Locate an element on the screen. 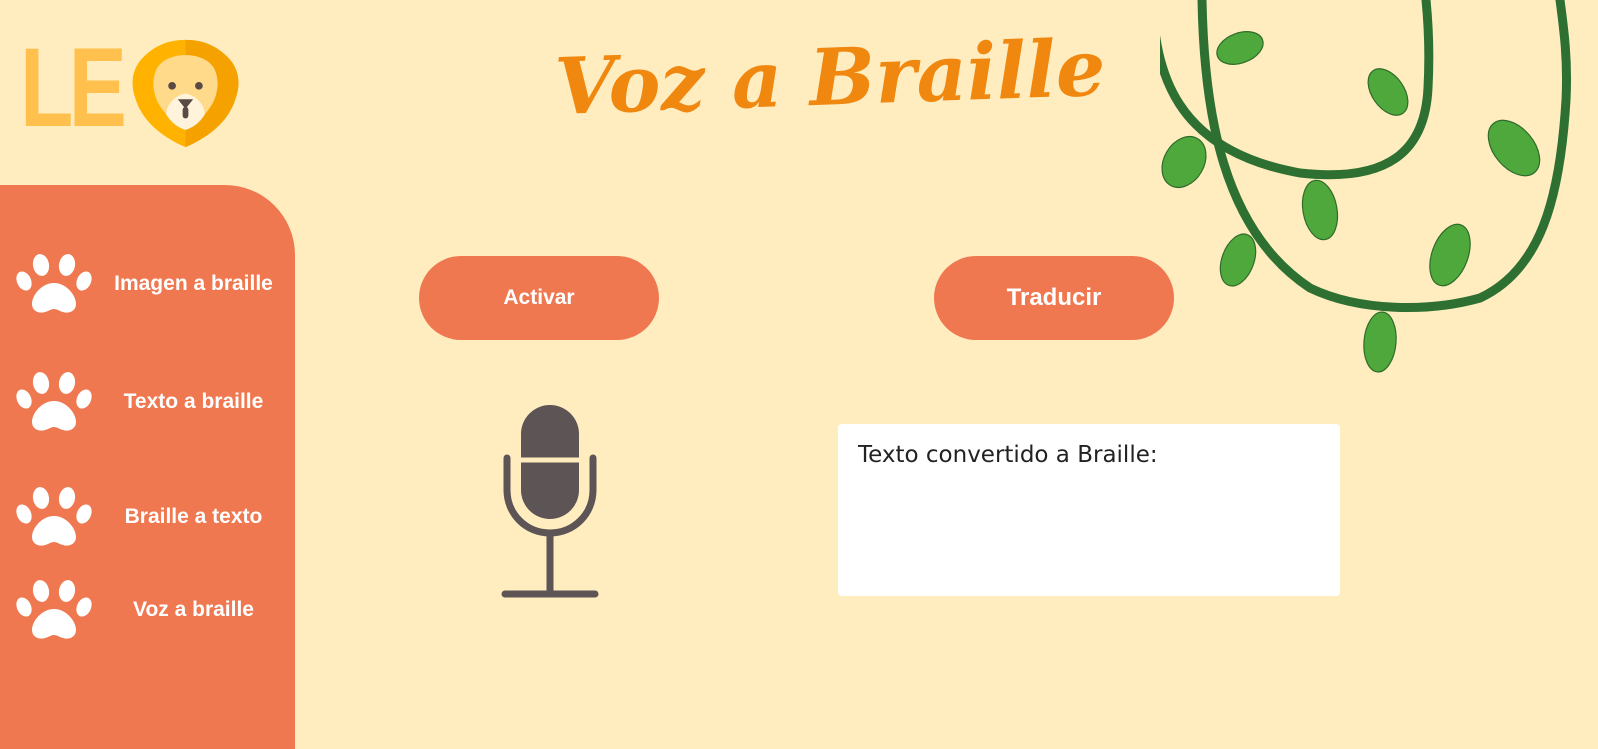  sidebar-item-label: Braille a texto is located at coordinates (193, 516).